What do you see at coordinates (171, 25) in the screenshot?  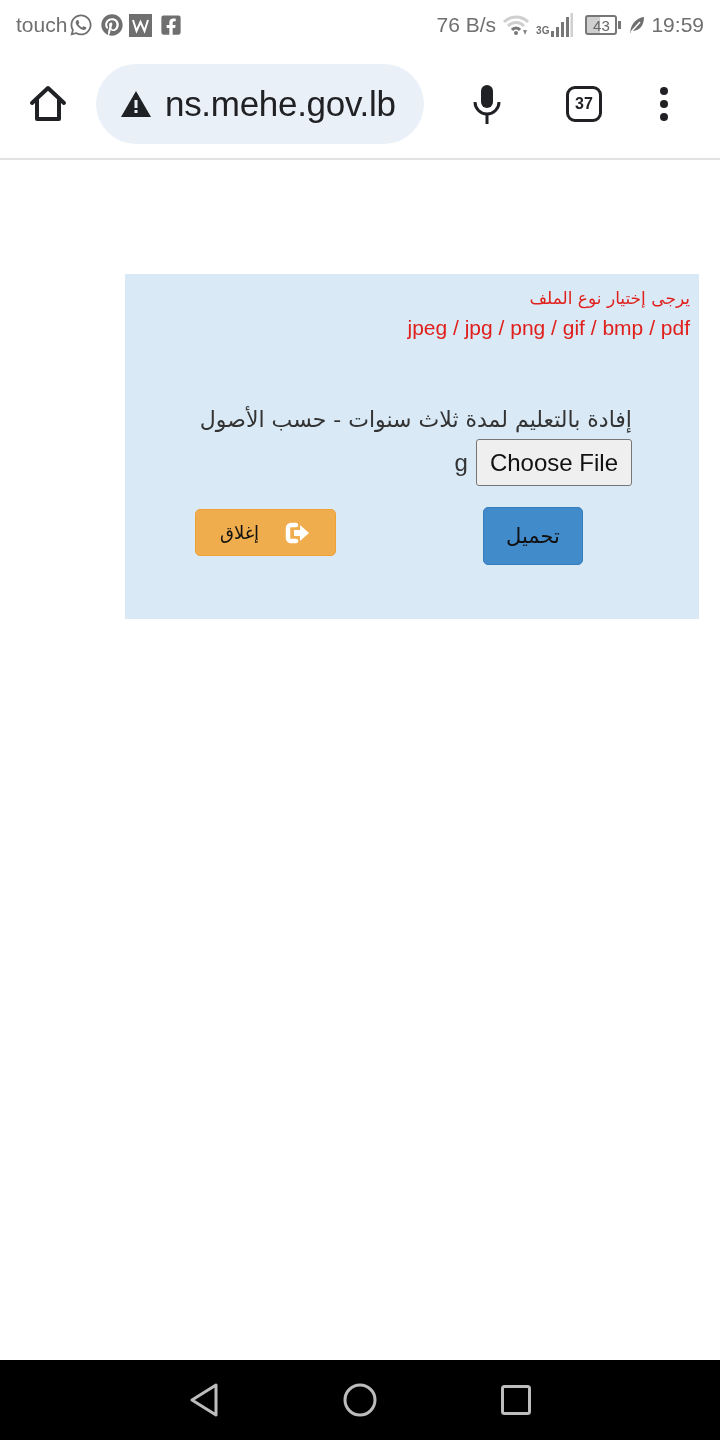 I see `facebook-icon` at bounding box center [171, 25].